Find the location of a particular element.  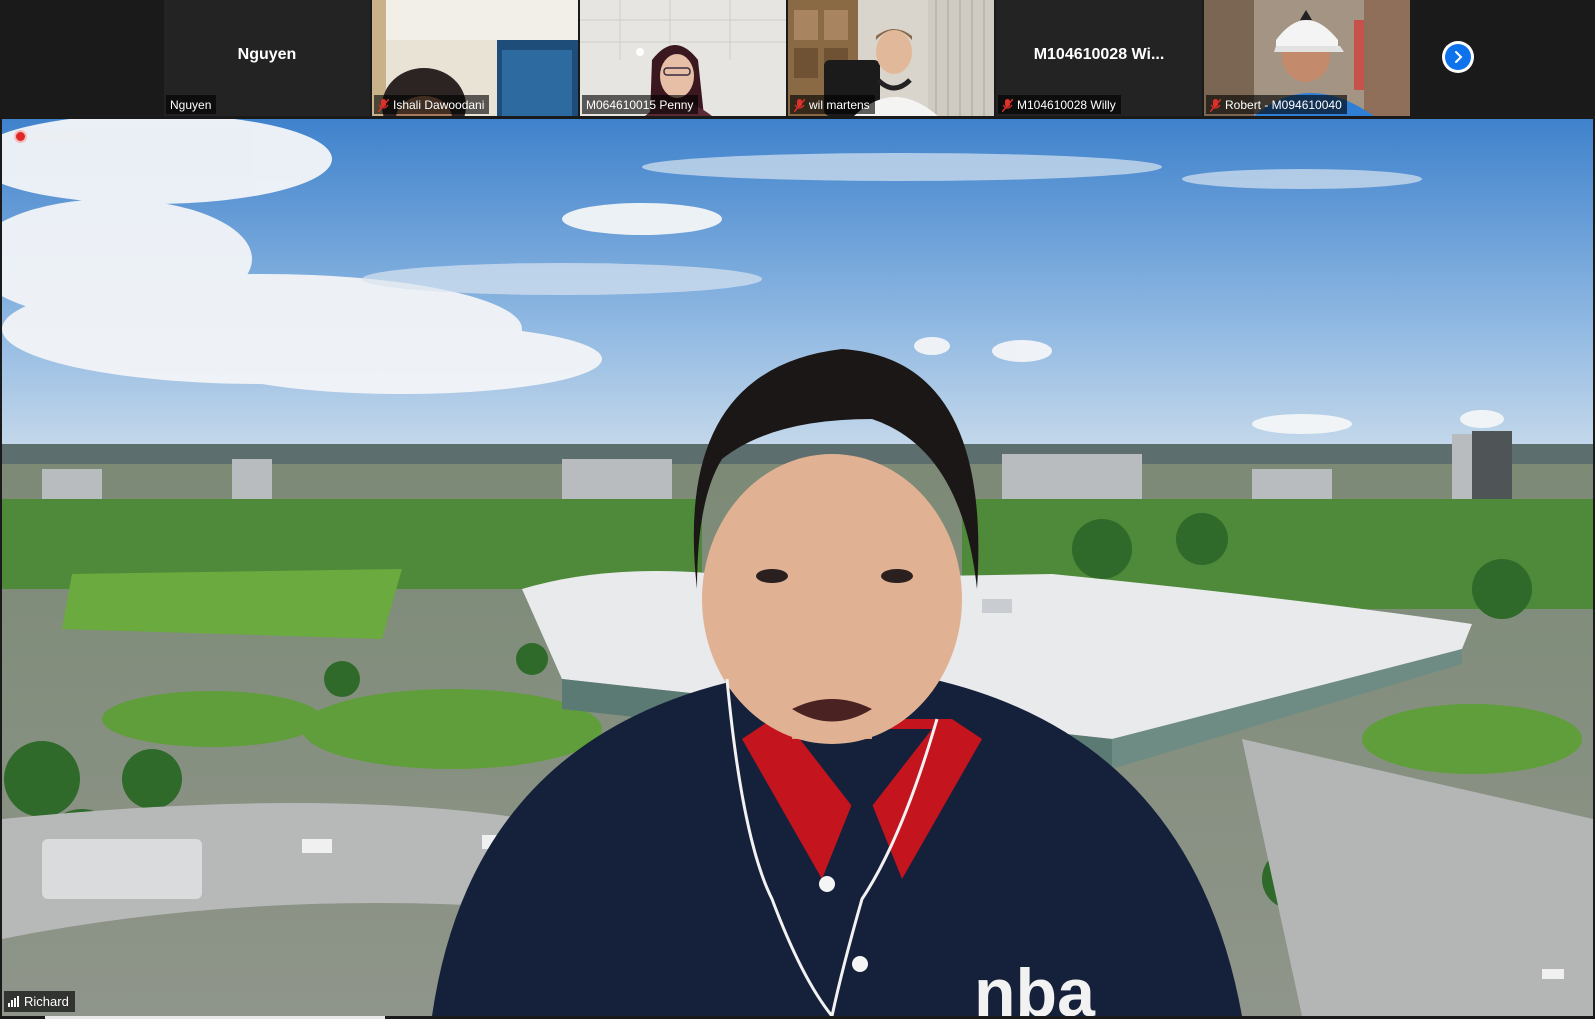

participant-name-tag: Robert - M094610040 is located at coordinates (1276, 104).